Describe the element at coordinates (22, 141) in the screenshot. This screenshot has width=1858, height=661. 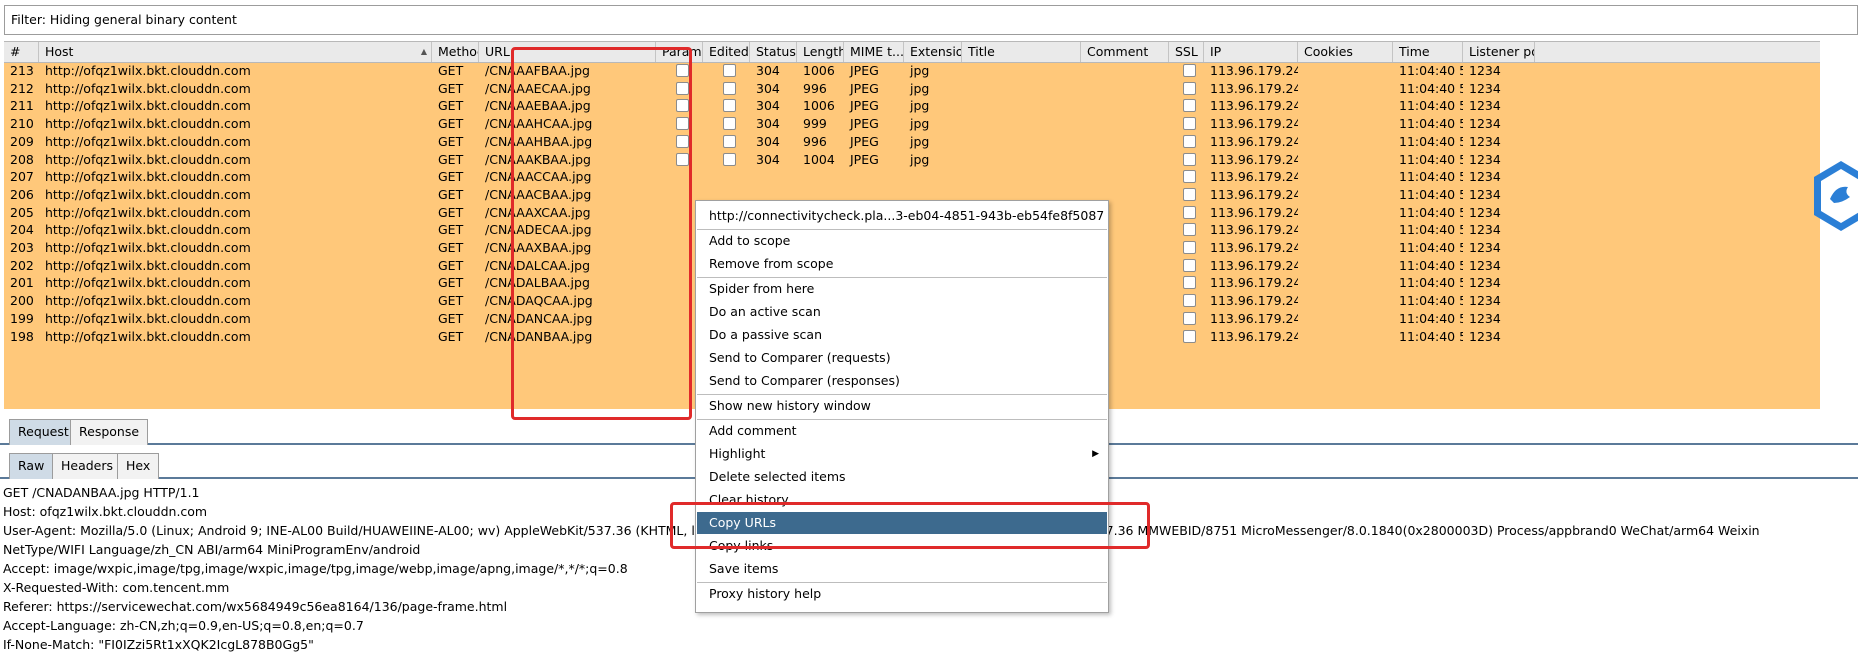
I see `cell-number: 209` at that location.